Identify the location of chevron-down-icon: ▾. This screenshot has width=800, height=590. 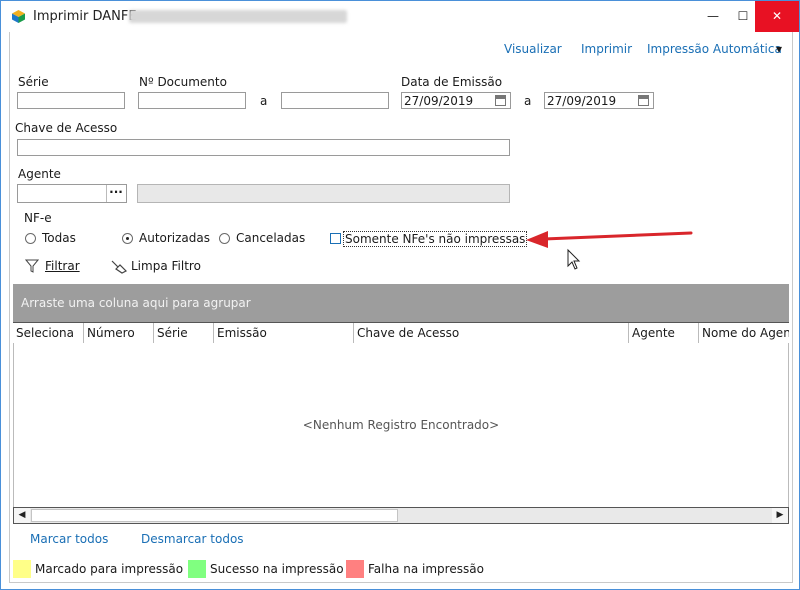
(779, 49).